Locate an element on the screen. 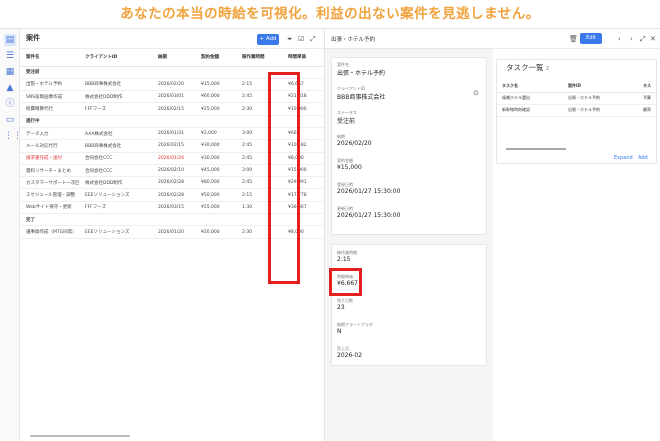 The height and width of the screenshot is (441, 660). column-header: クライアントID is located at coordinates (115, 58).